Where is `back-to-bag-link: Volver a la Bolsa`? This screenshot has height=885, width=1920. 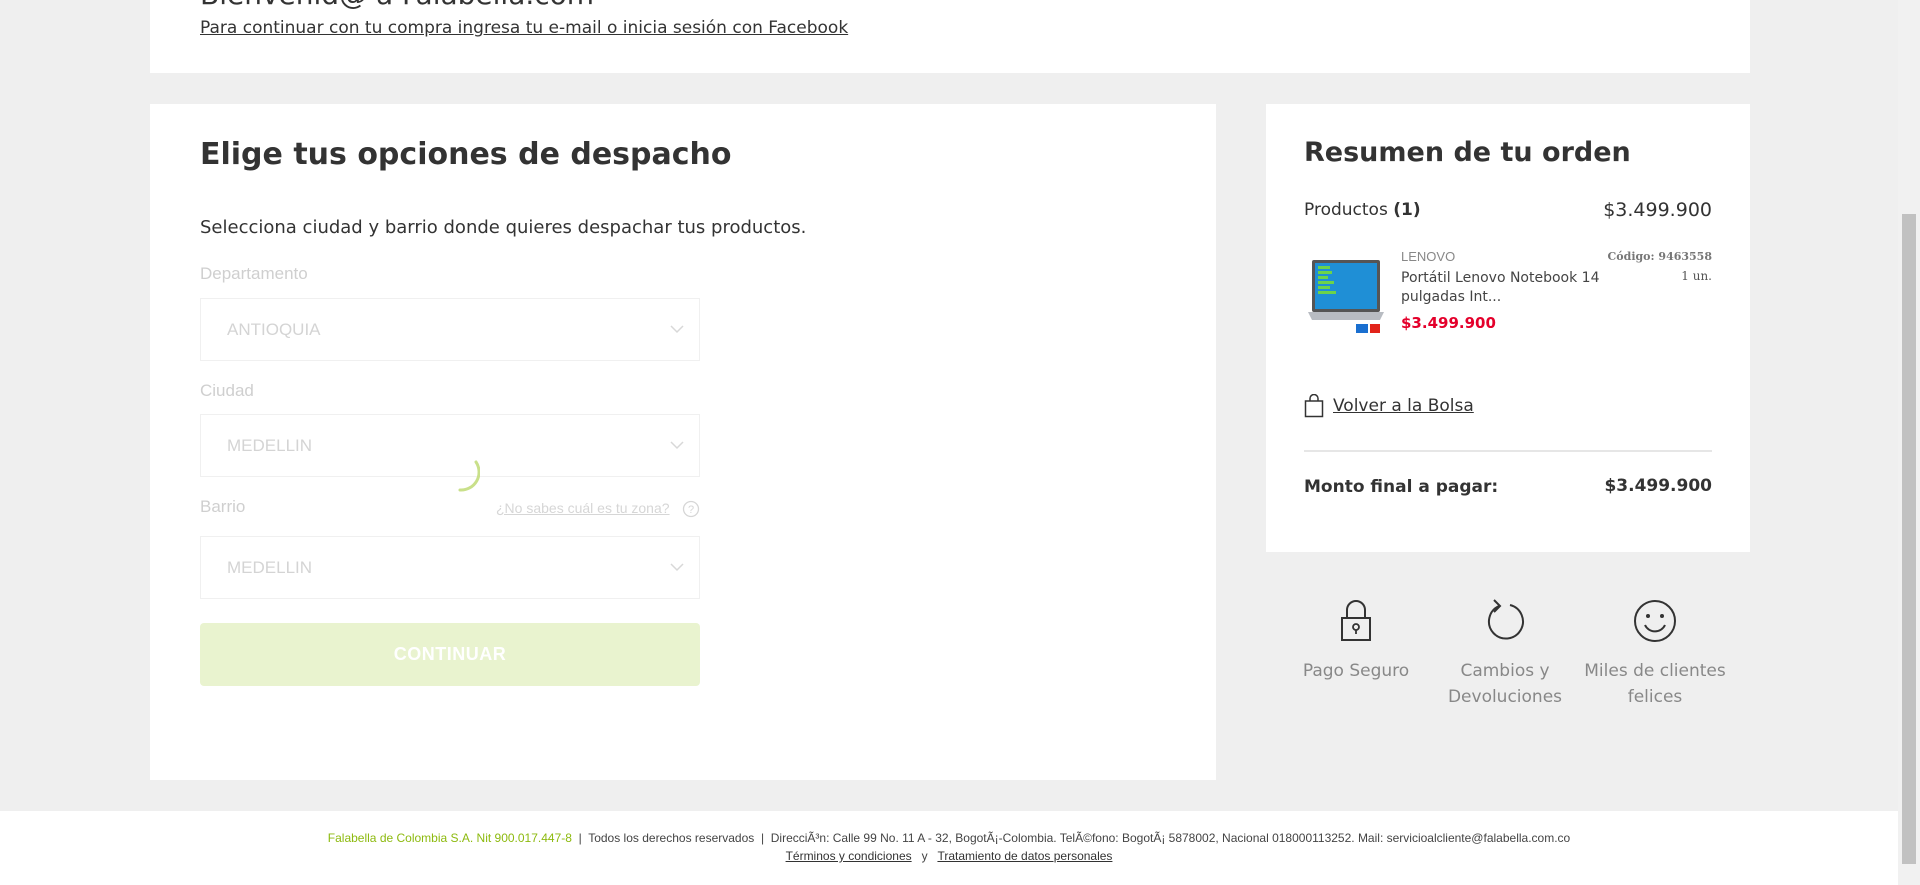 back-to-bag-link: Volver a la Bolsa is located at coordinates (1389, 406).